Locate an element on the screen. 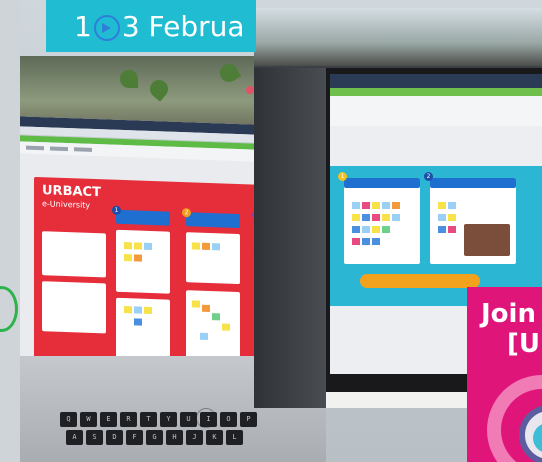 Image resolution: width=542 pixels, height=462 pixels. window-background is located at coordinates (398, 37).